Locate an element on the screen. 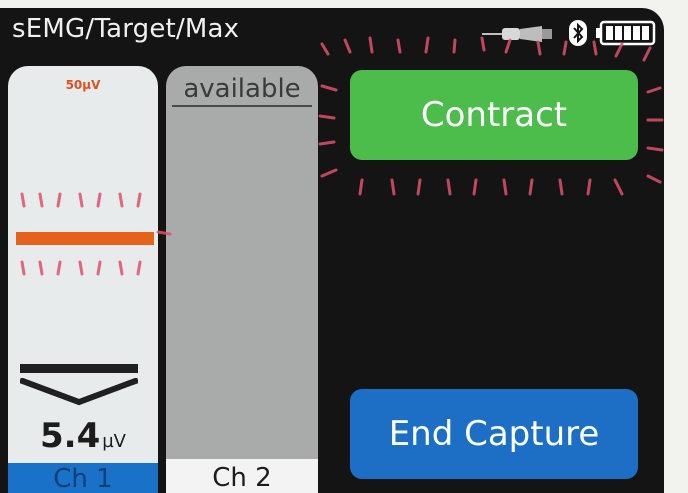 The height and width of the screenshot is (493, 688). chevron-down-icon is located at coordinates (79, 392).